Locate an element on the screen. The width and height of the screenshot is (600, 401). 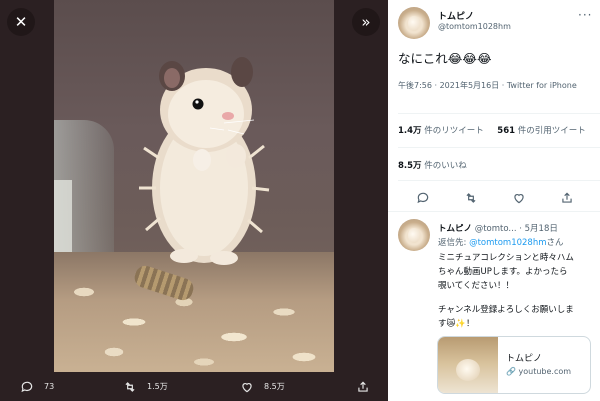
reply-text-line: す😿✨！ is located at coordinates (456, 324).